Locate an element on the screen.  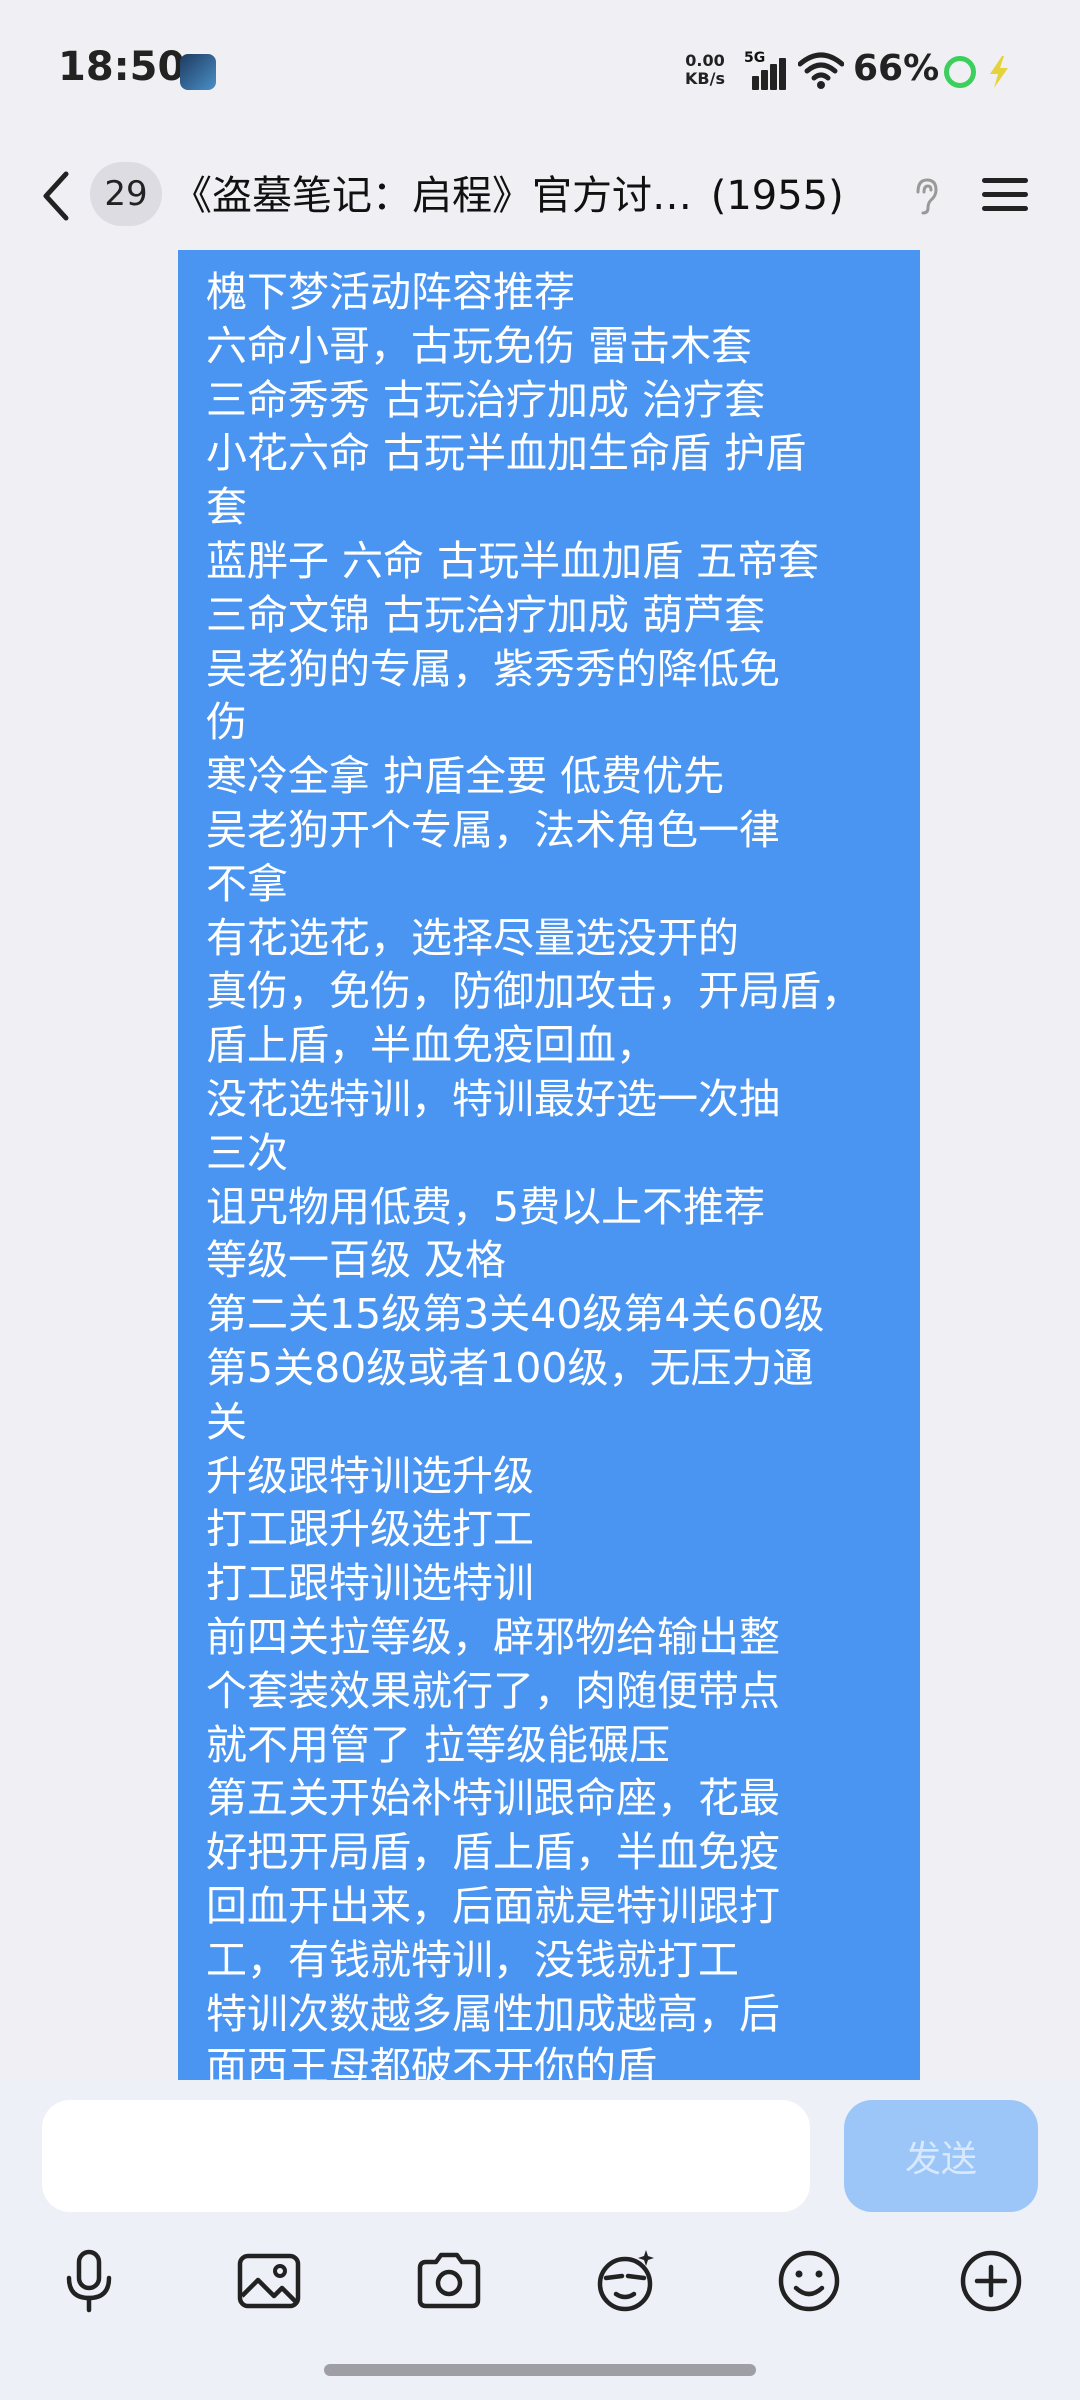
back-arrow-icon is located at coordinates (56, 196).